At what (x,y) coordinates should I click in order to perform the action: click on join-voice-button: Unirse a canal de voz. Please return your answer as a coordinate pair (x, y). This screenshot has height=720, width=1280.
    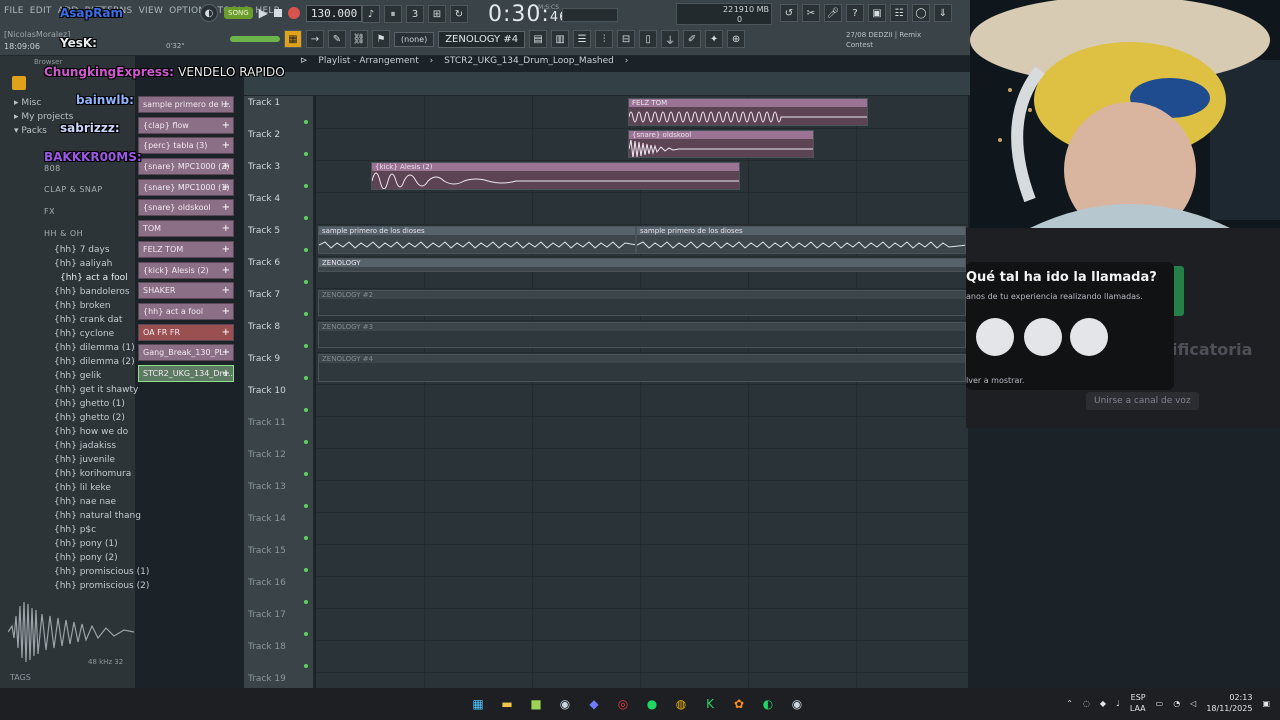
    Looking at the image, I should click on (1142, 401).